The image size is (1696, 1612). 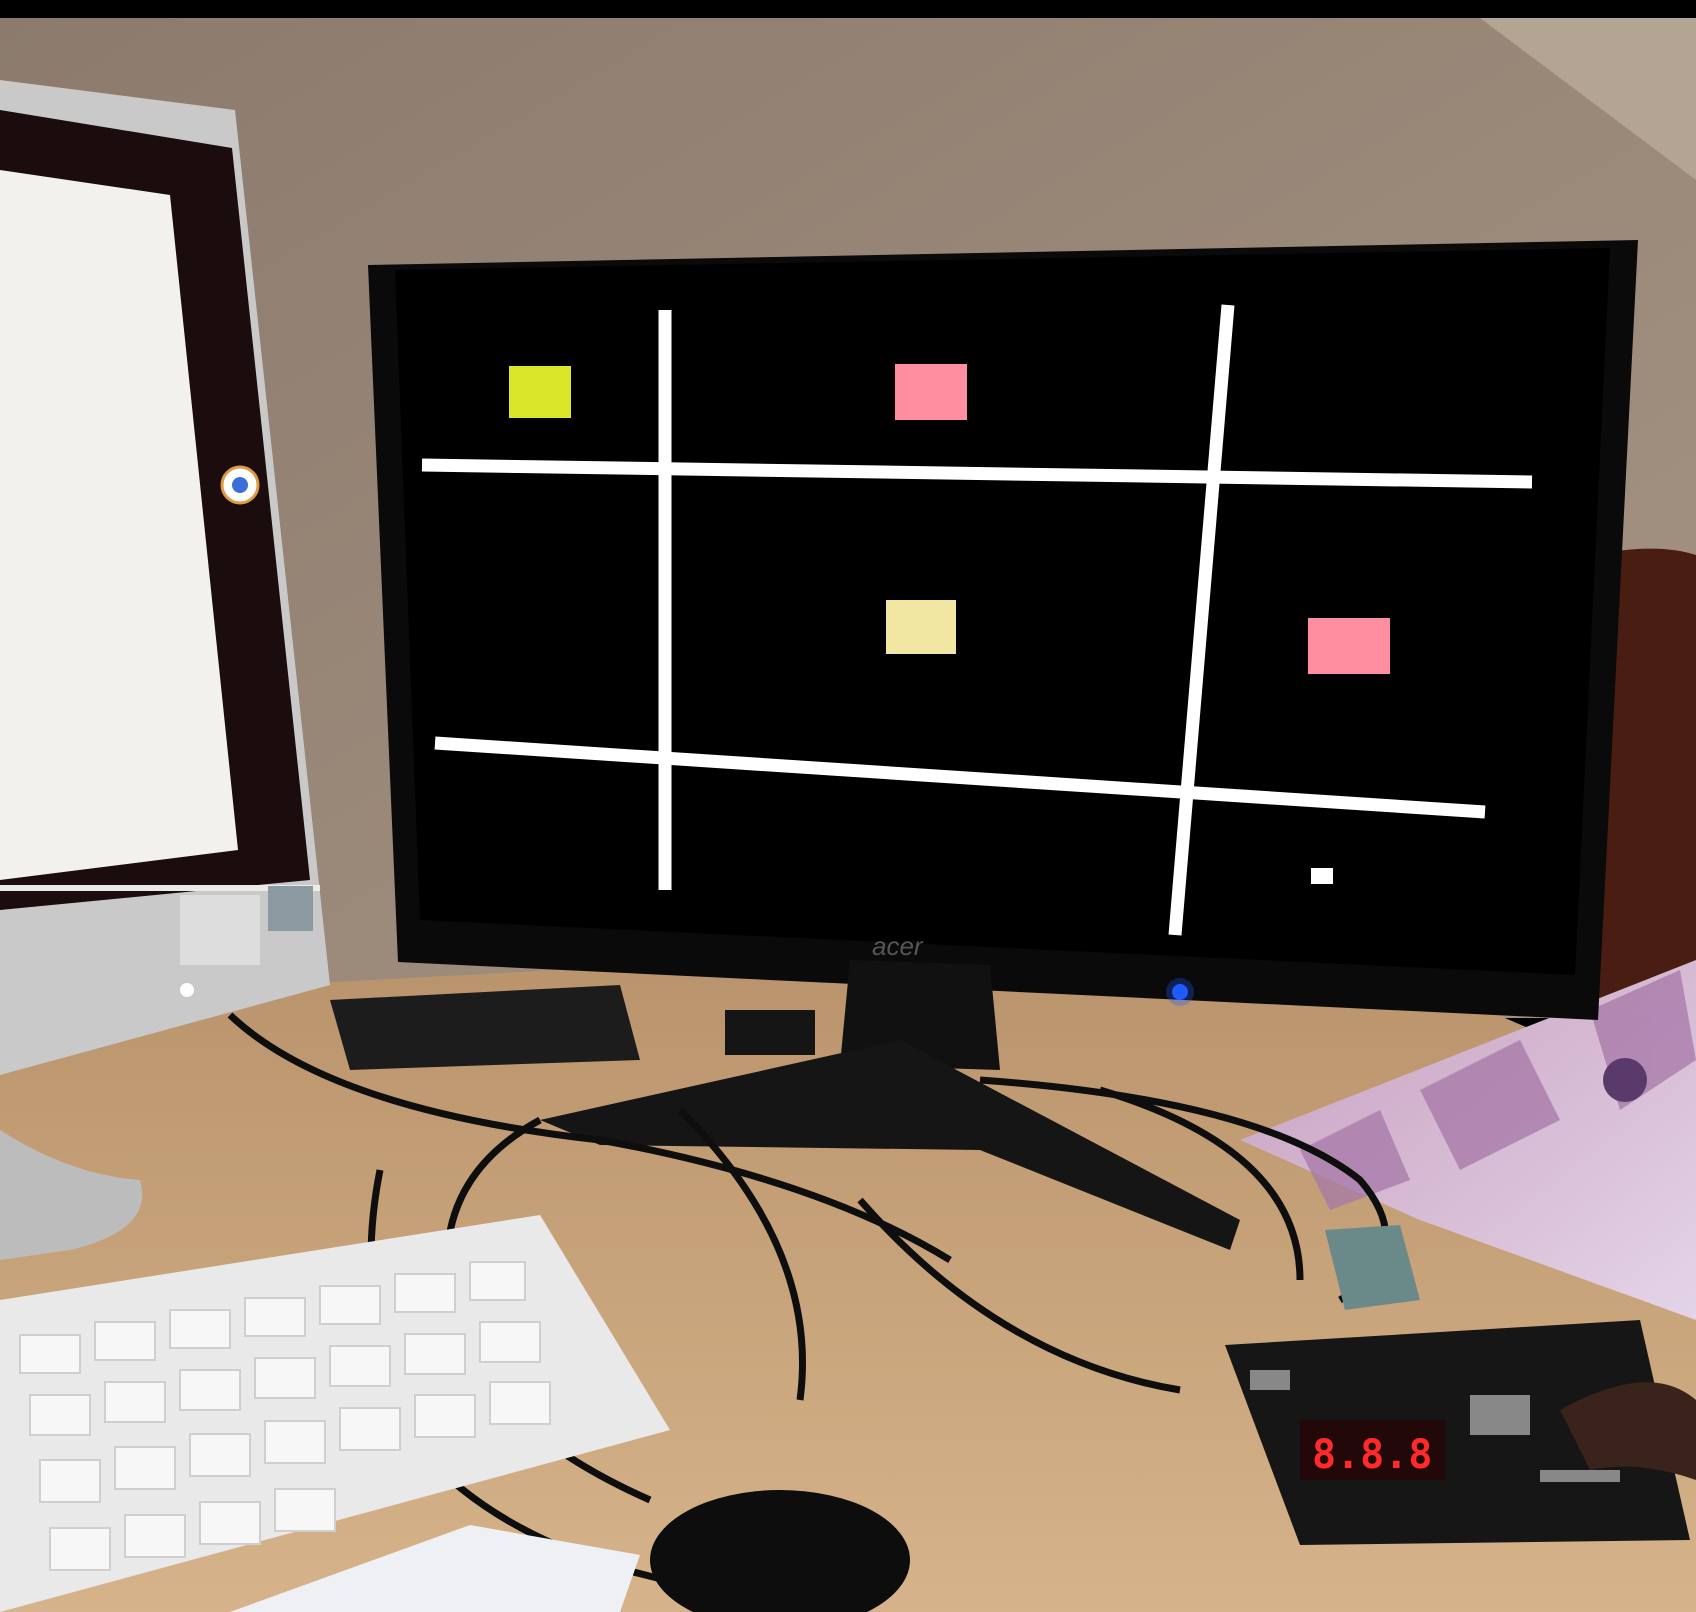 I want to click on top-letterbox, so click(x=848, y=9).